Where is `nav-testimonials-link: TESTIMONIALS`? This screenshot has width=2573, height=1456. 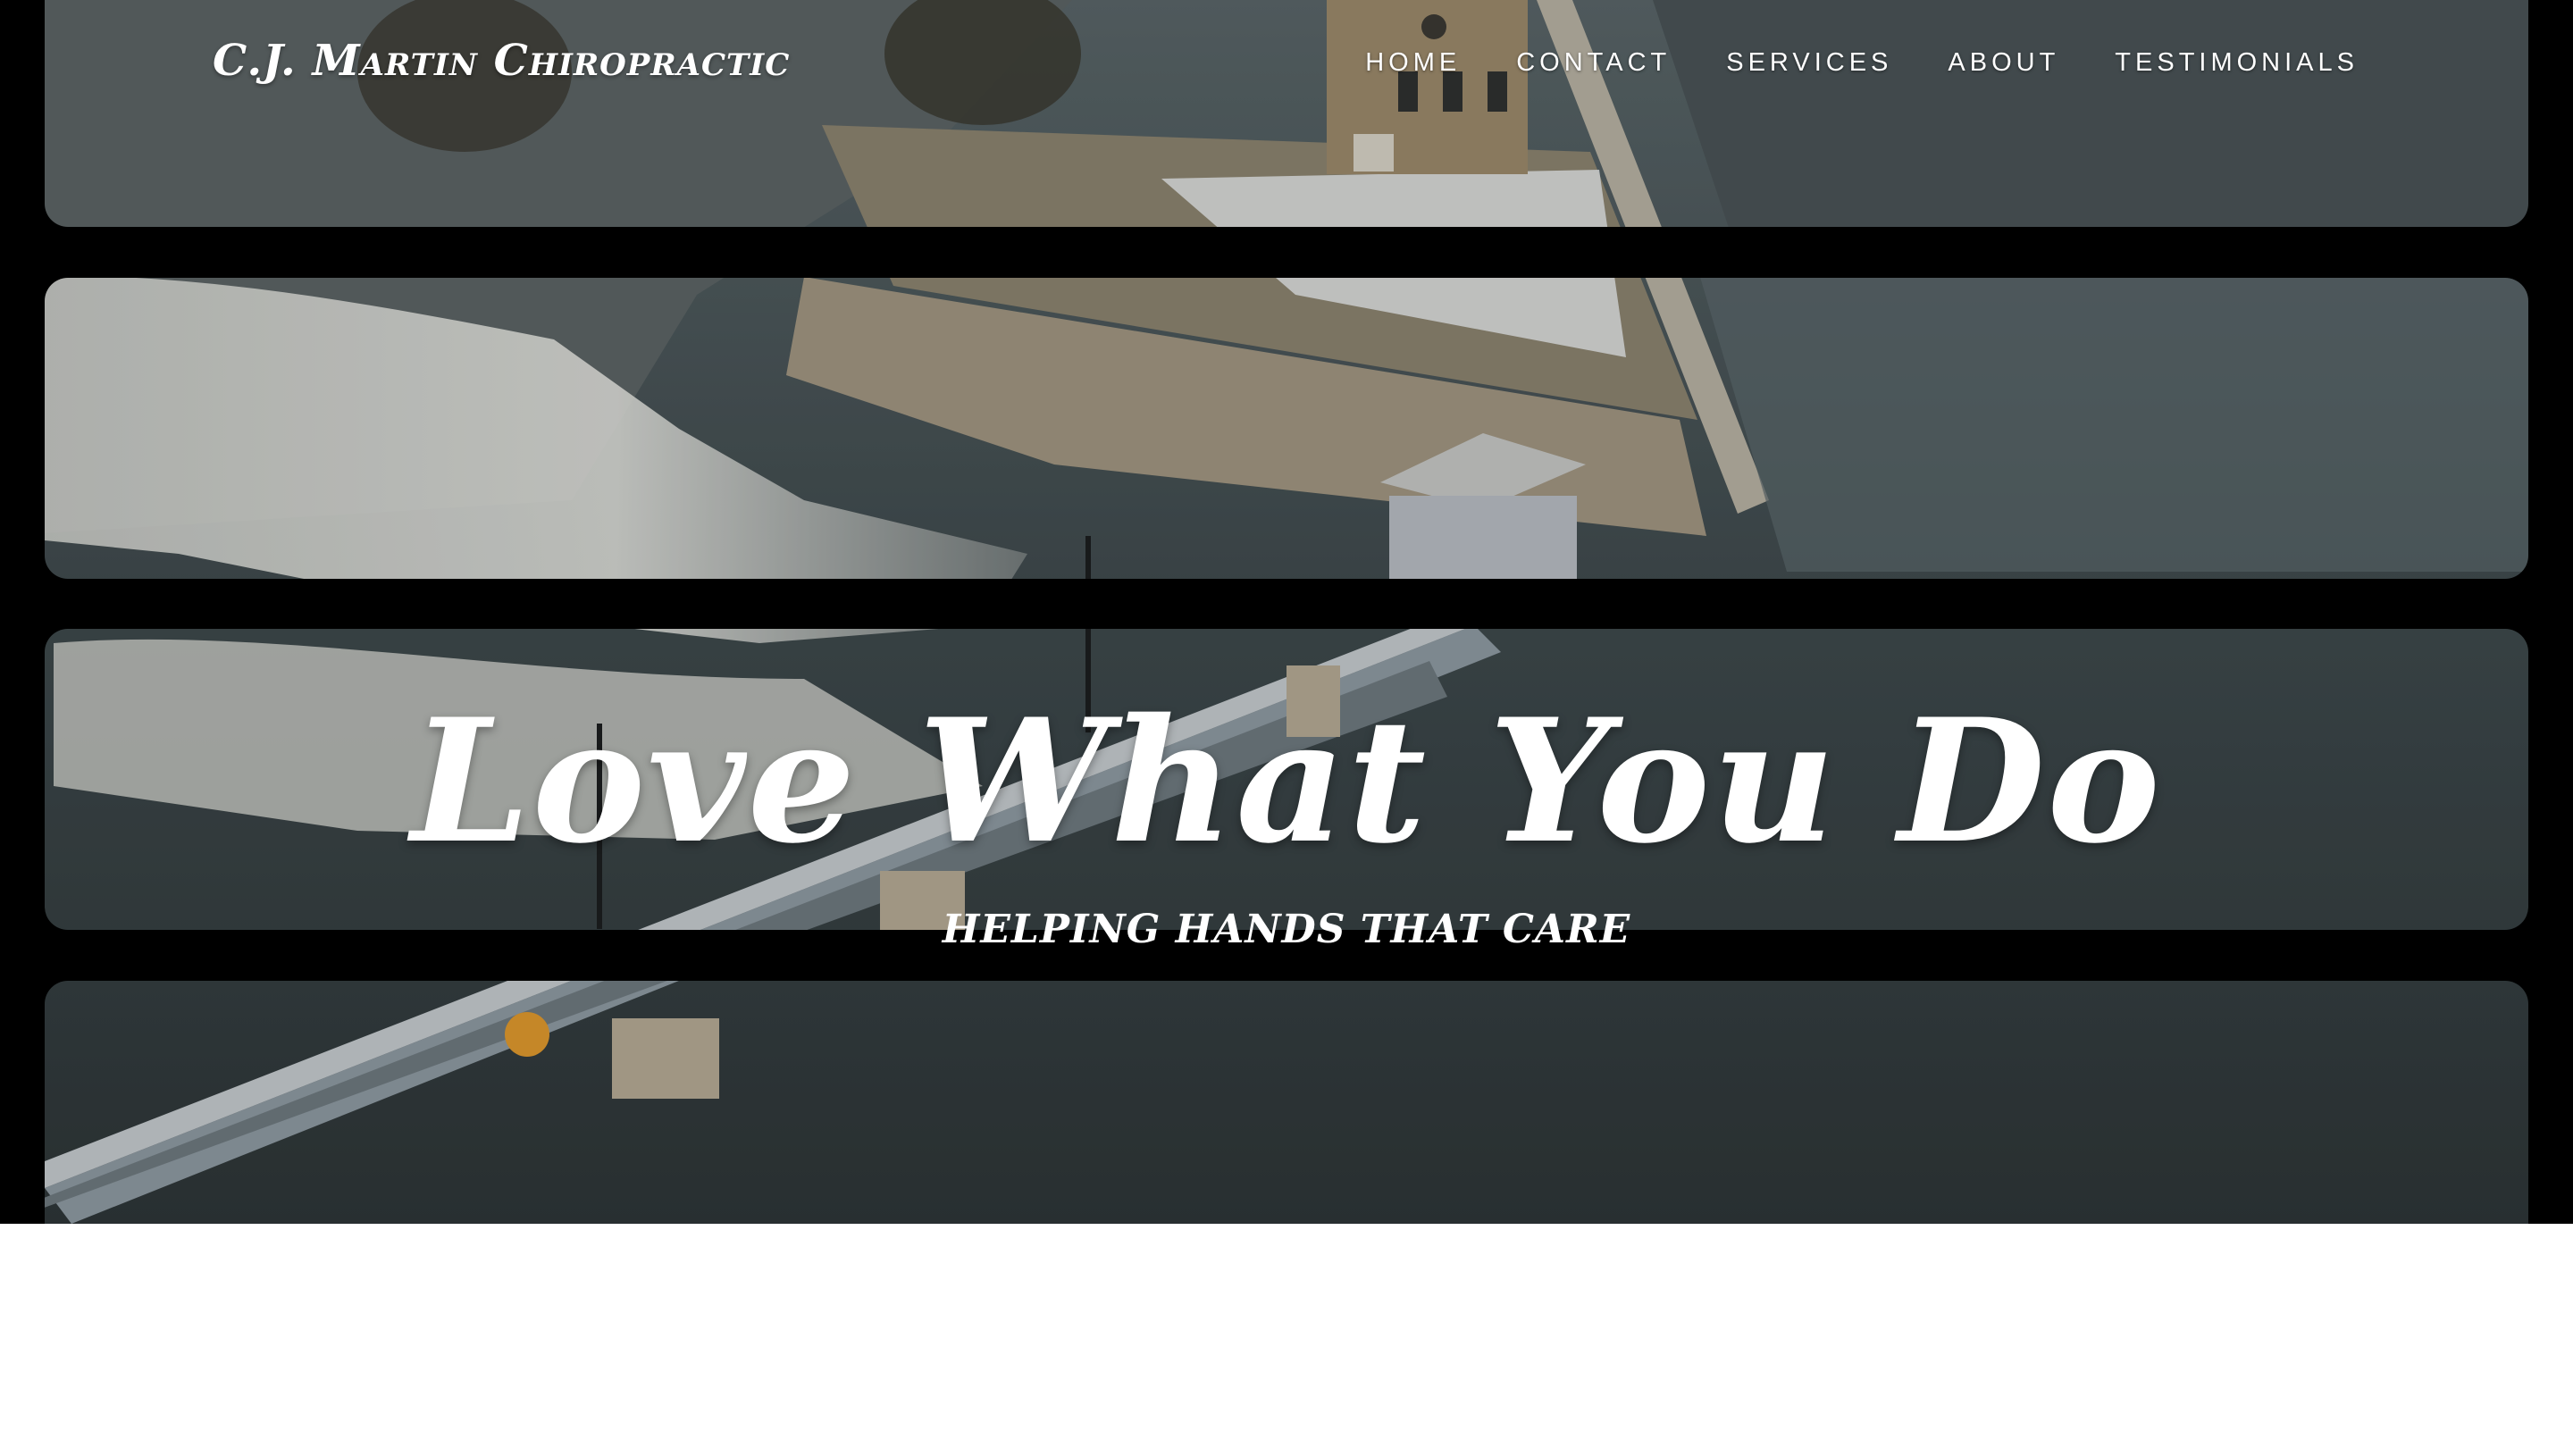 nav-testimonials-link: TESTIMONIALS is located at coordinates (2237, 63).